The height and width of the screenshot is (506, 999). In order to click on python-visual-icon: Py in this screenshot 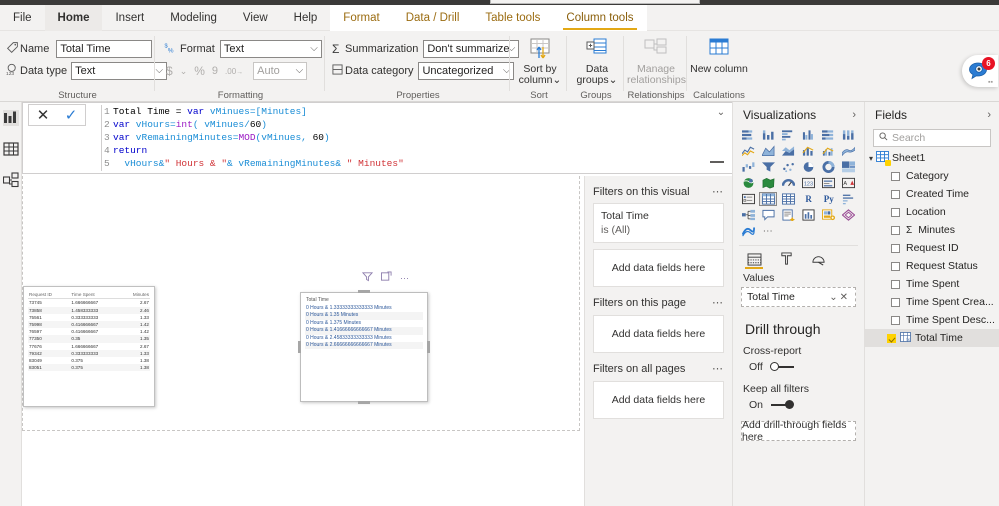, I will do `click(829, 199)`.